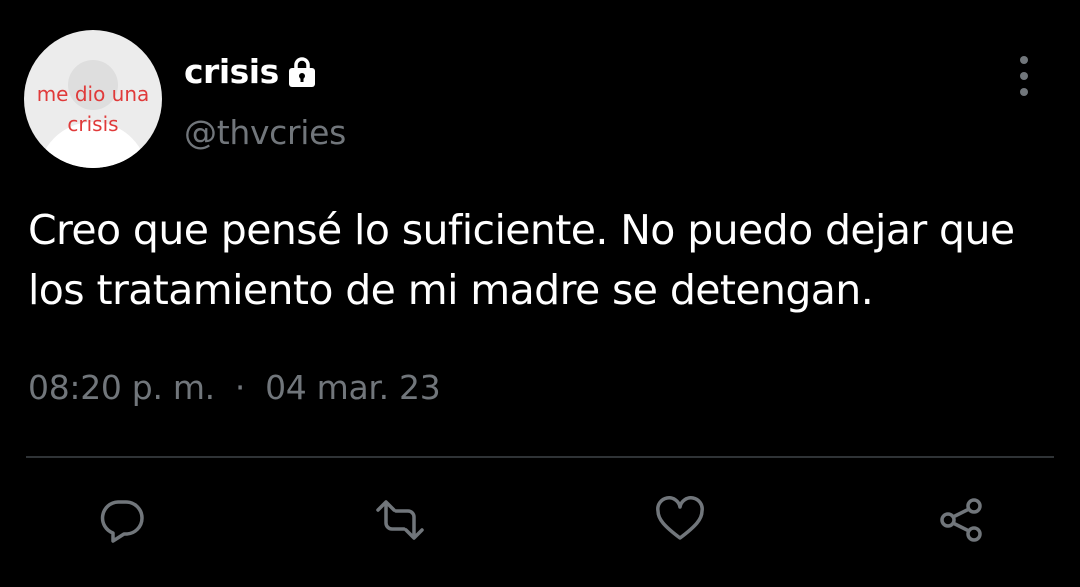 This screenshot has height=587, width=1080. What do you see at coordinates (121, 387) in the screenshot?
I see `tweet-time: 08:20 p. m.` at bounding box center [121, 387].